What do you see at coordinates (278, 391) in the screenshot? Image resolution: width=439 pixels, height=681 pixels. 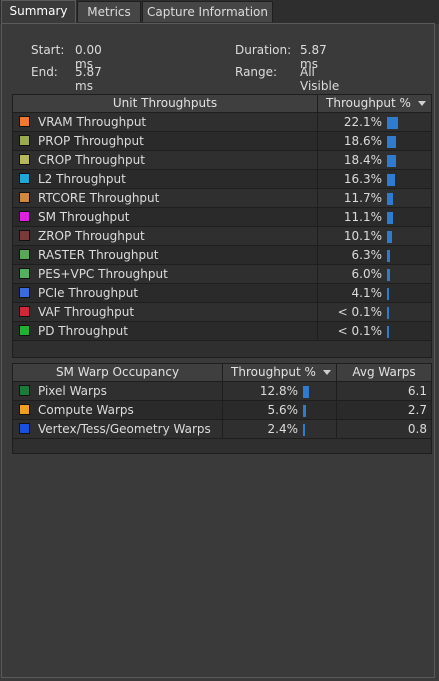 I see `throughput-value: 12.8%` at bounding box center [278, 391].